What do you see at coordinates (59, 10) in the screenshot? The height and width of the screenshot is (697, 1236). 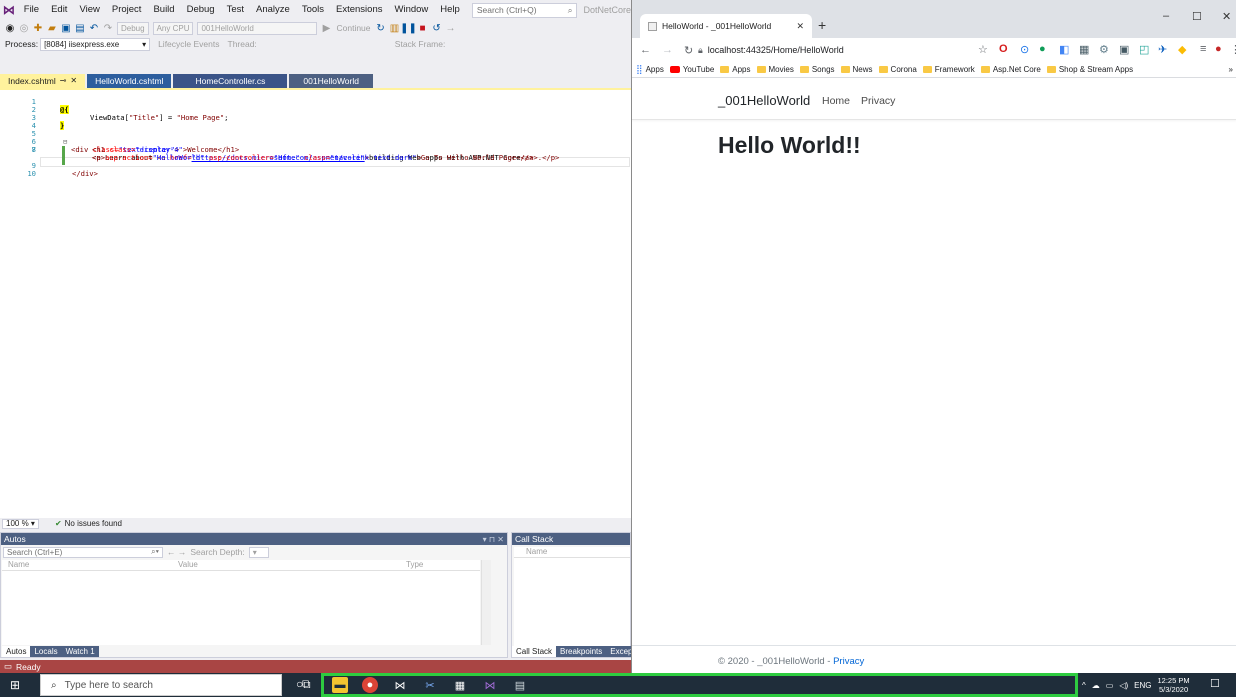 I see `menu-edit: Edit` at bounding box center [59, 10].